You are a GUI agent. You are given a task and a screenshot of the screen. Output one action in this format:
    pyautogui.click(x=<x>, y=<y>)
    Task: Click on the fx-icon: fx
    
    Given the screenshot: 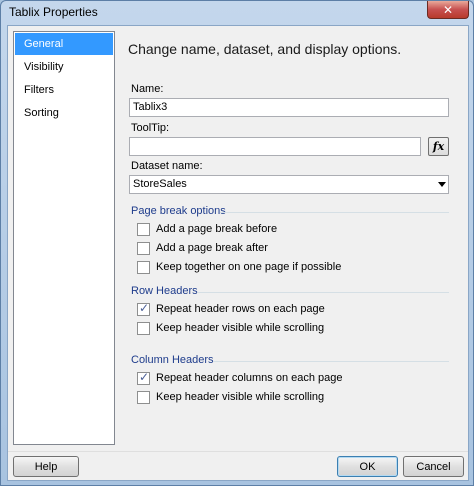 What is the action you would take?
    pyautogui.click(x=438, y=146)
    